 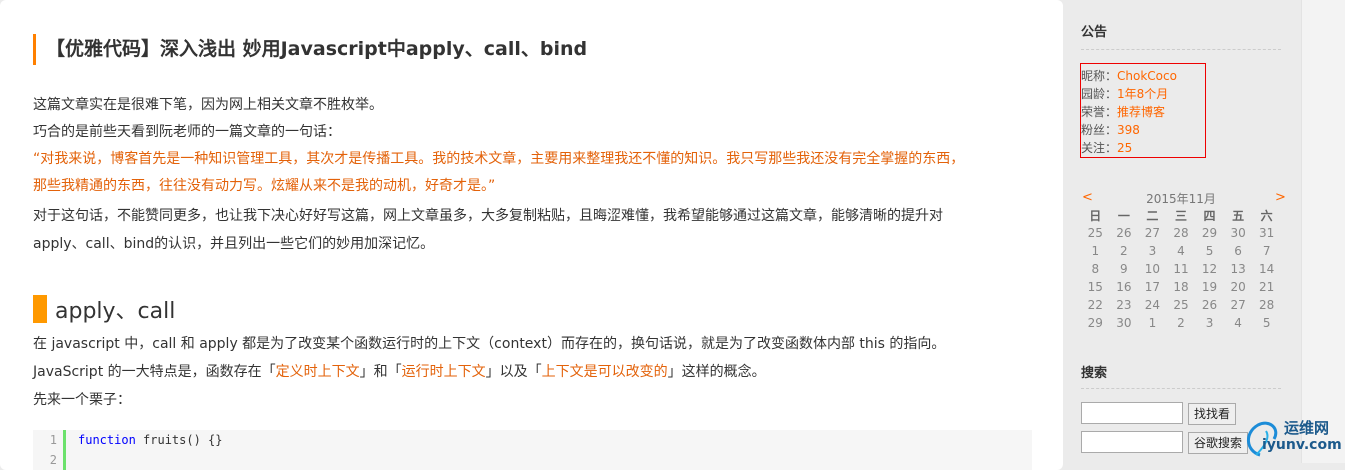 I want to click on watermark-text-cn: 运维网, so click(x=1307, y=428).